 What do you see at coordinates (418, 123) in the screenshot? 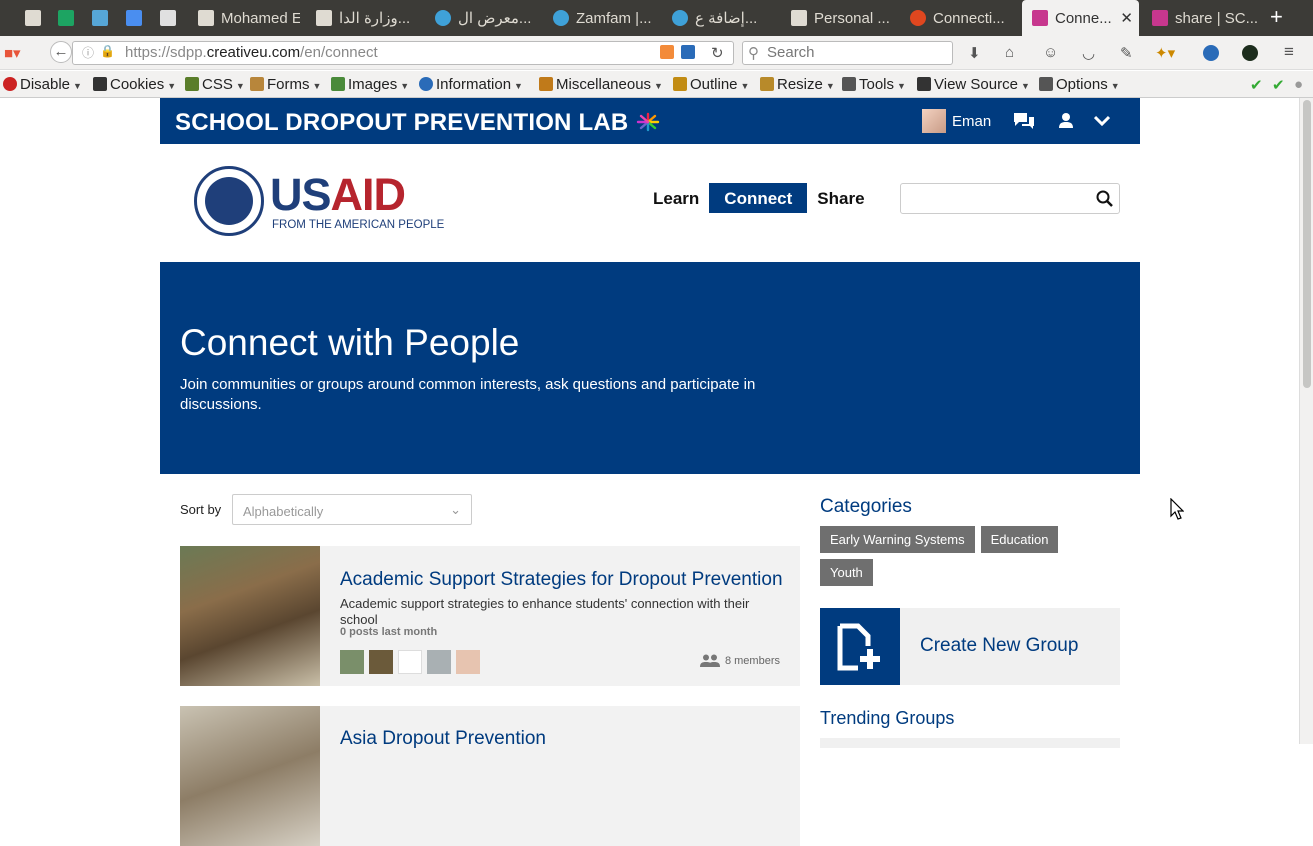
I see `site-name: SCHOOL DROPOUT PREVENTION LAB` at bounding box center [418, 123].